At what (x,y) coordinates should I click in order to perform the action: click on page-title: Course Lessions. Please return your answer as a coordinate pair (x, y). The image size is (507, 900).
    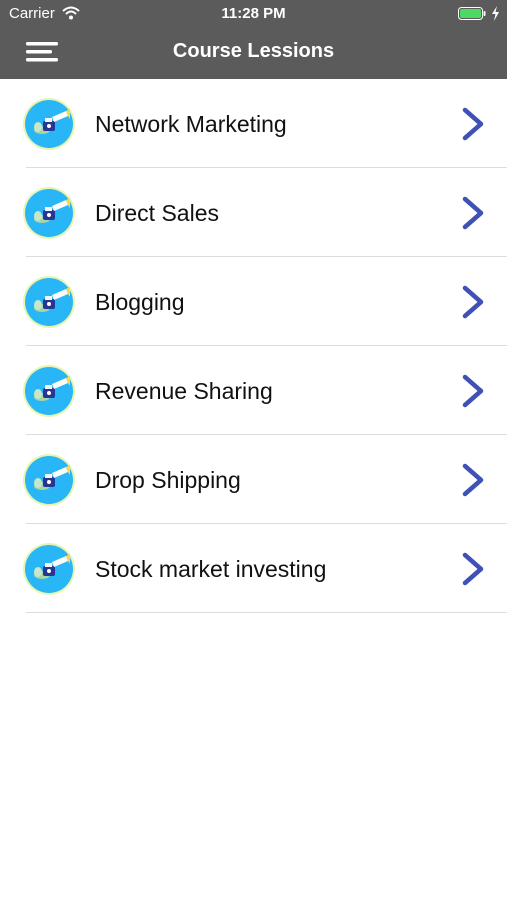
    Looking at the image, I should click on (253, 51).